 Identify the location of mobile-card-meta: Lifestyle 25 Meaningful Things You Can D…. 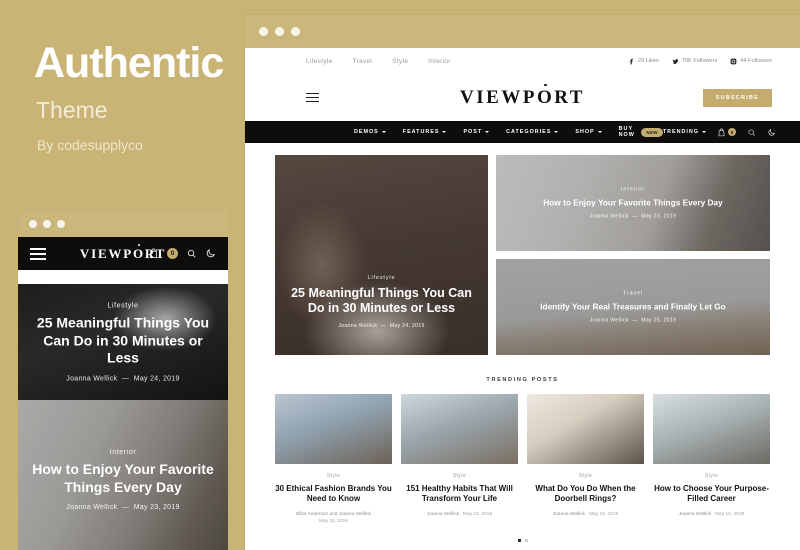
(123, 342).